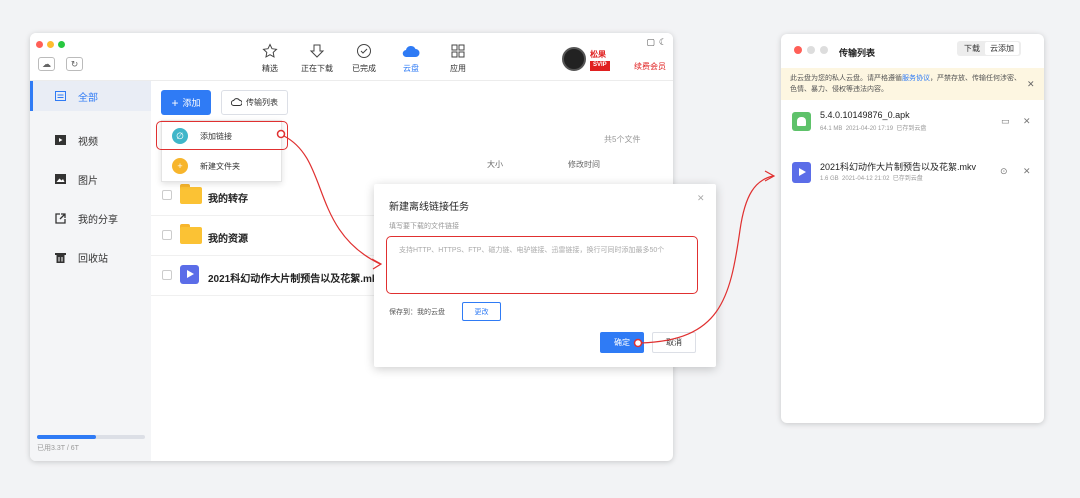 The image size is (1080, 498). I want to click on cancel-button: 取消, so click(674, 342).